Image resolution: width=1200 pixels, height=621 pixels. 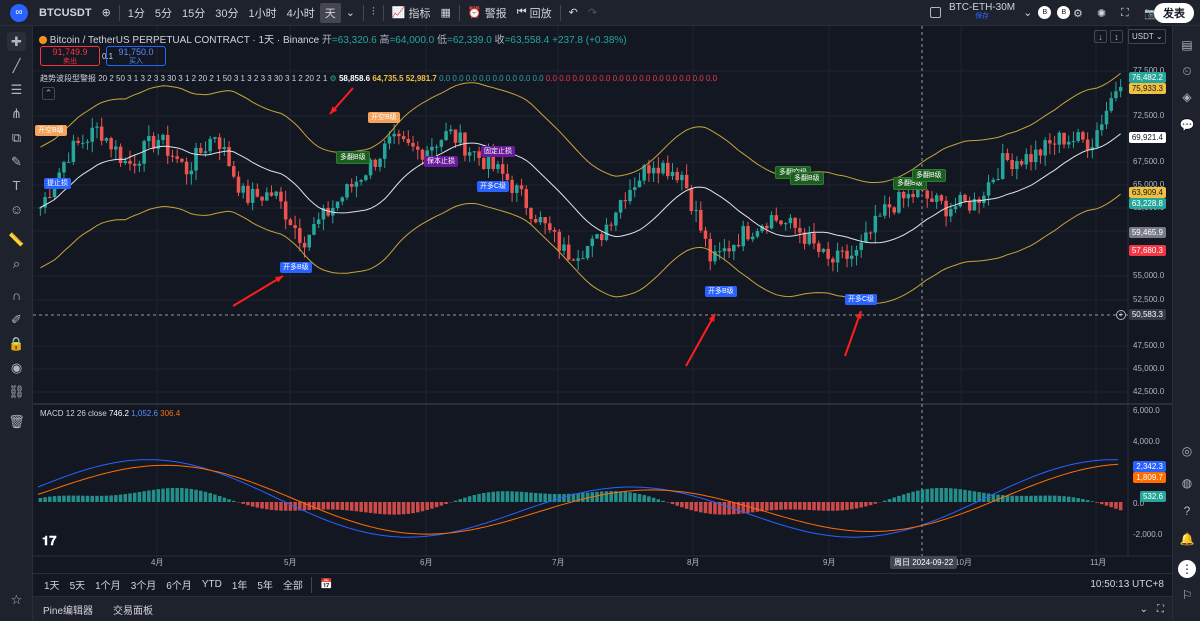 What do you see at coordinates (493, 186) in the screenshot?
I see `signal-label-8: 开多C级` at bounding box center [493, 186].